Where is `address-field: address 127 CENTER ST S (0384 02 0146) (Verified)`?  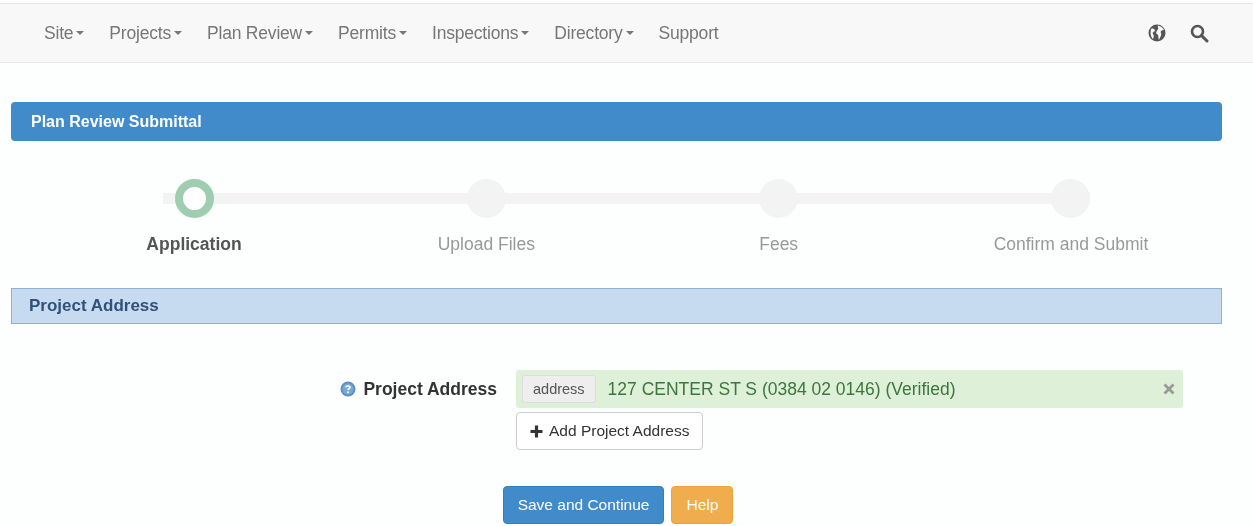 address-field: address 127 CENTER ST S (0384 02 0146) (Verified) is located at coordinates (849, 389).